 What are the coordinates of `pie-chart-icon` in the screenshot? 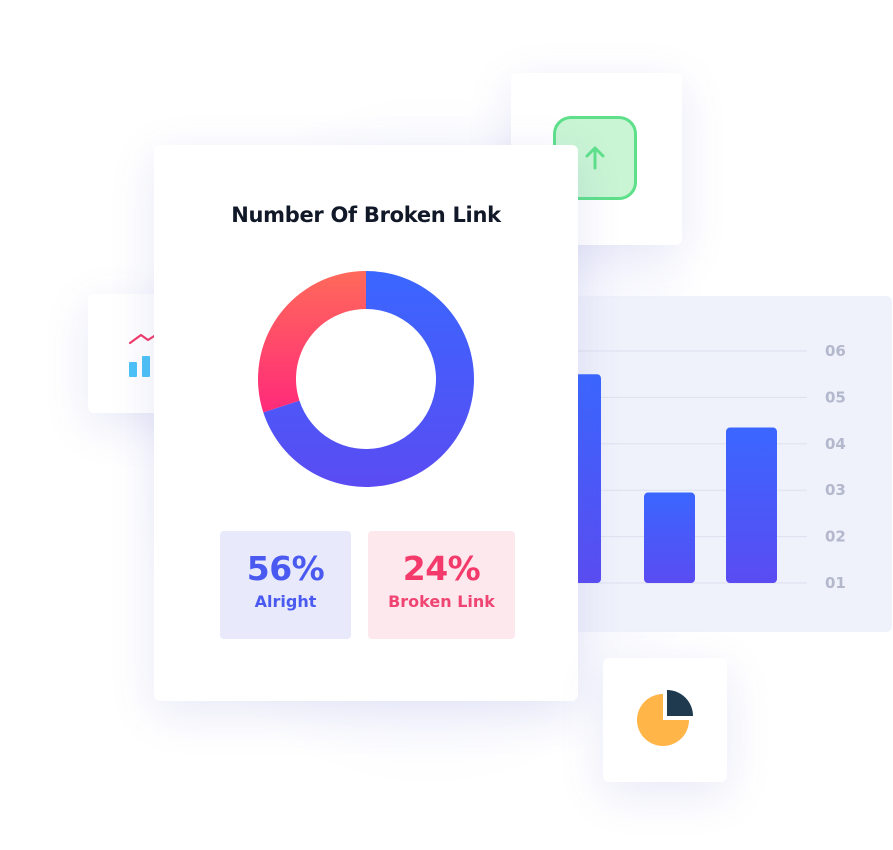 It's located at (665, 718).